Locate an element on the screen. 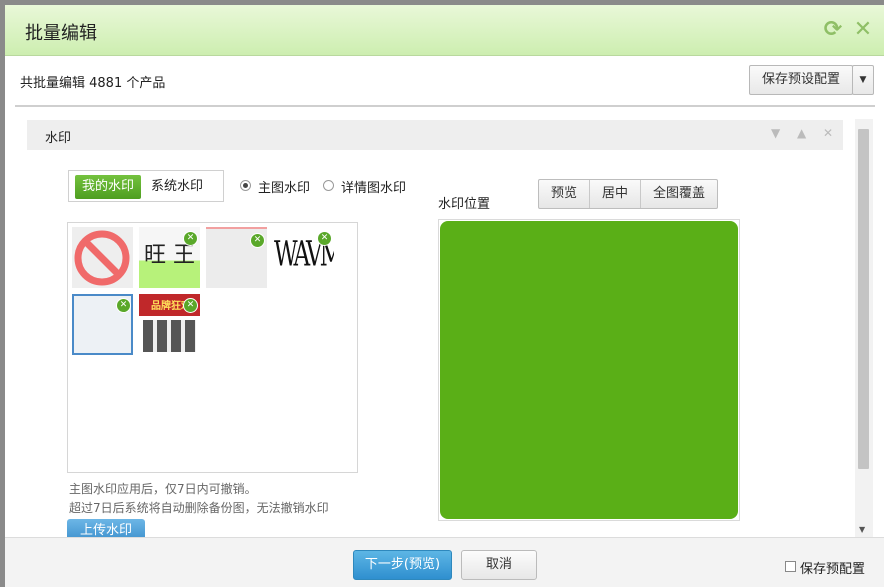 This screenshot has height=587, width=884. upload-watermark-button: 上传水印 is located at coordinates (106, 529).